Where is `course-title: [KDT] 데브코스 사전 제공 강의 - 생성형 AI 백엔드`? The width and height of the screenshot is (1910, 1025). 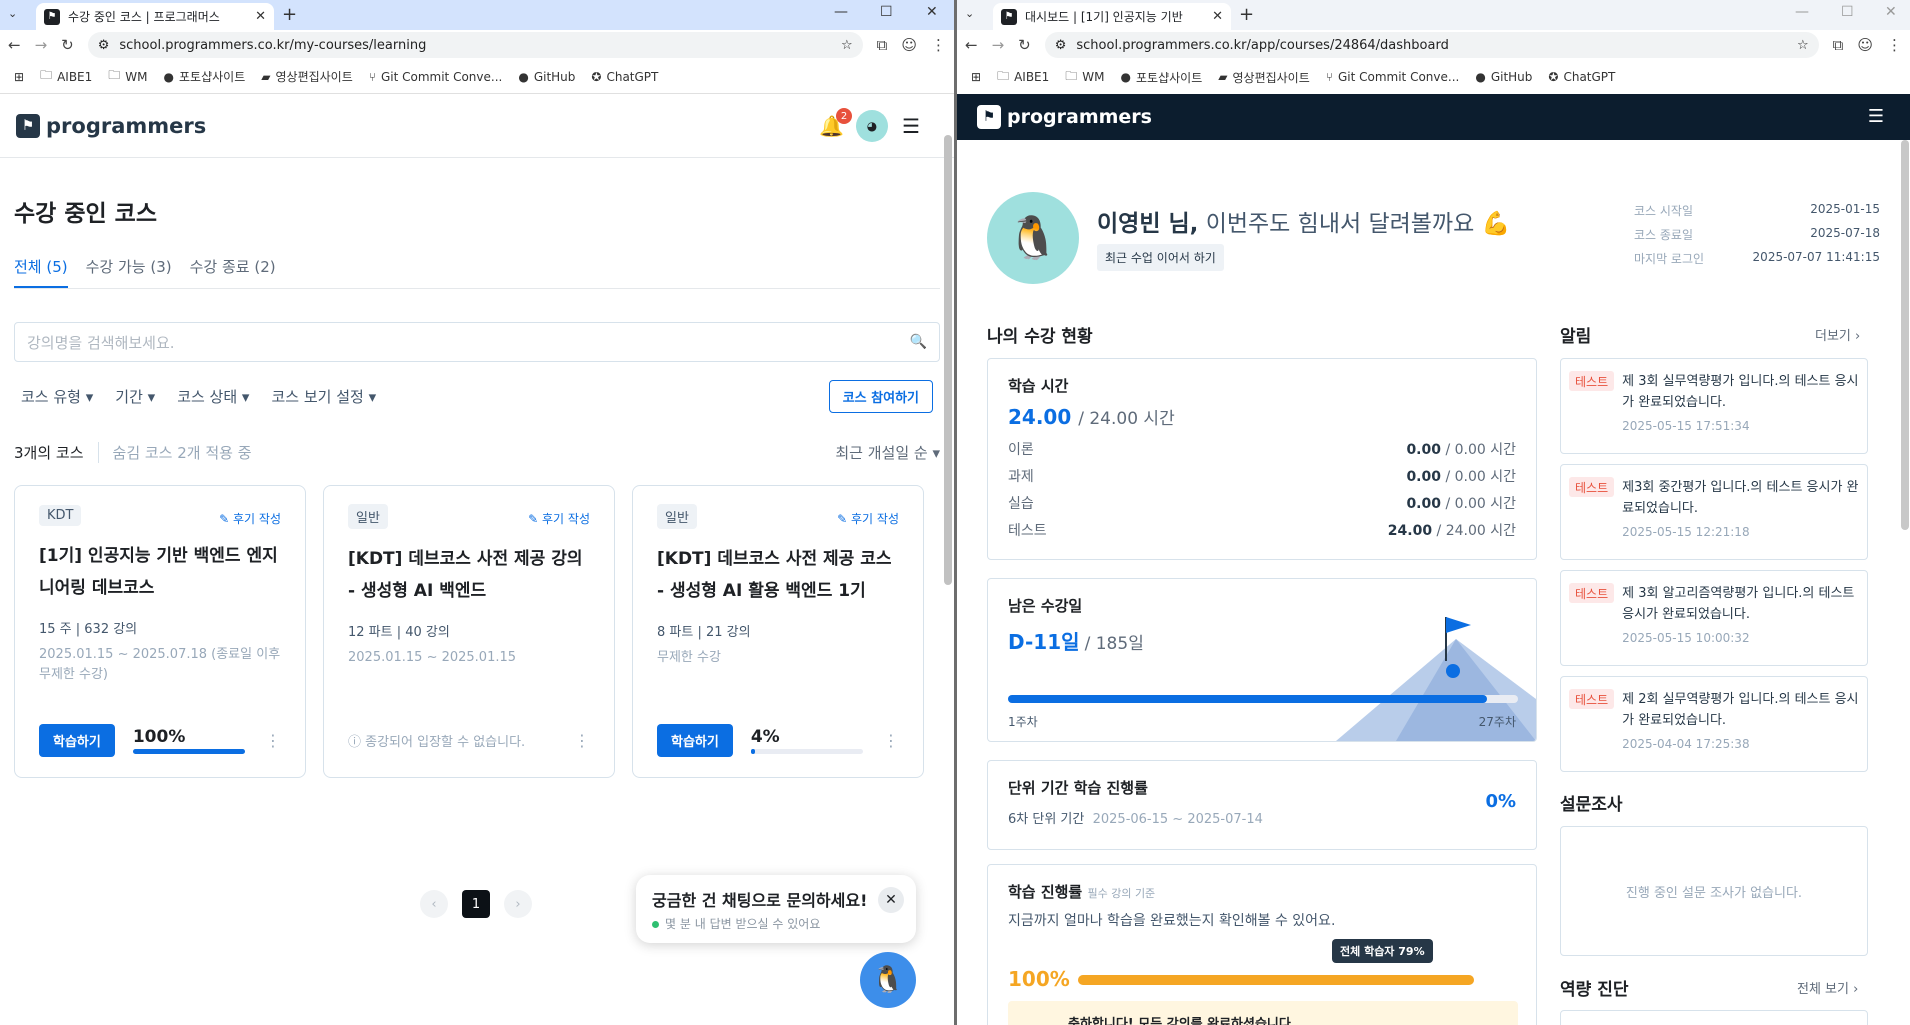 course-title: [KDT] 데브코스 사전 제공 강의 - 생성형 AI 백엔드 is located at coordinates (469, 575).